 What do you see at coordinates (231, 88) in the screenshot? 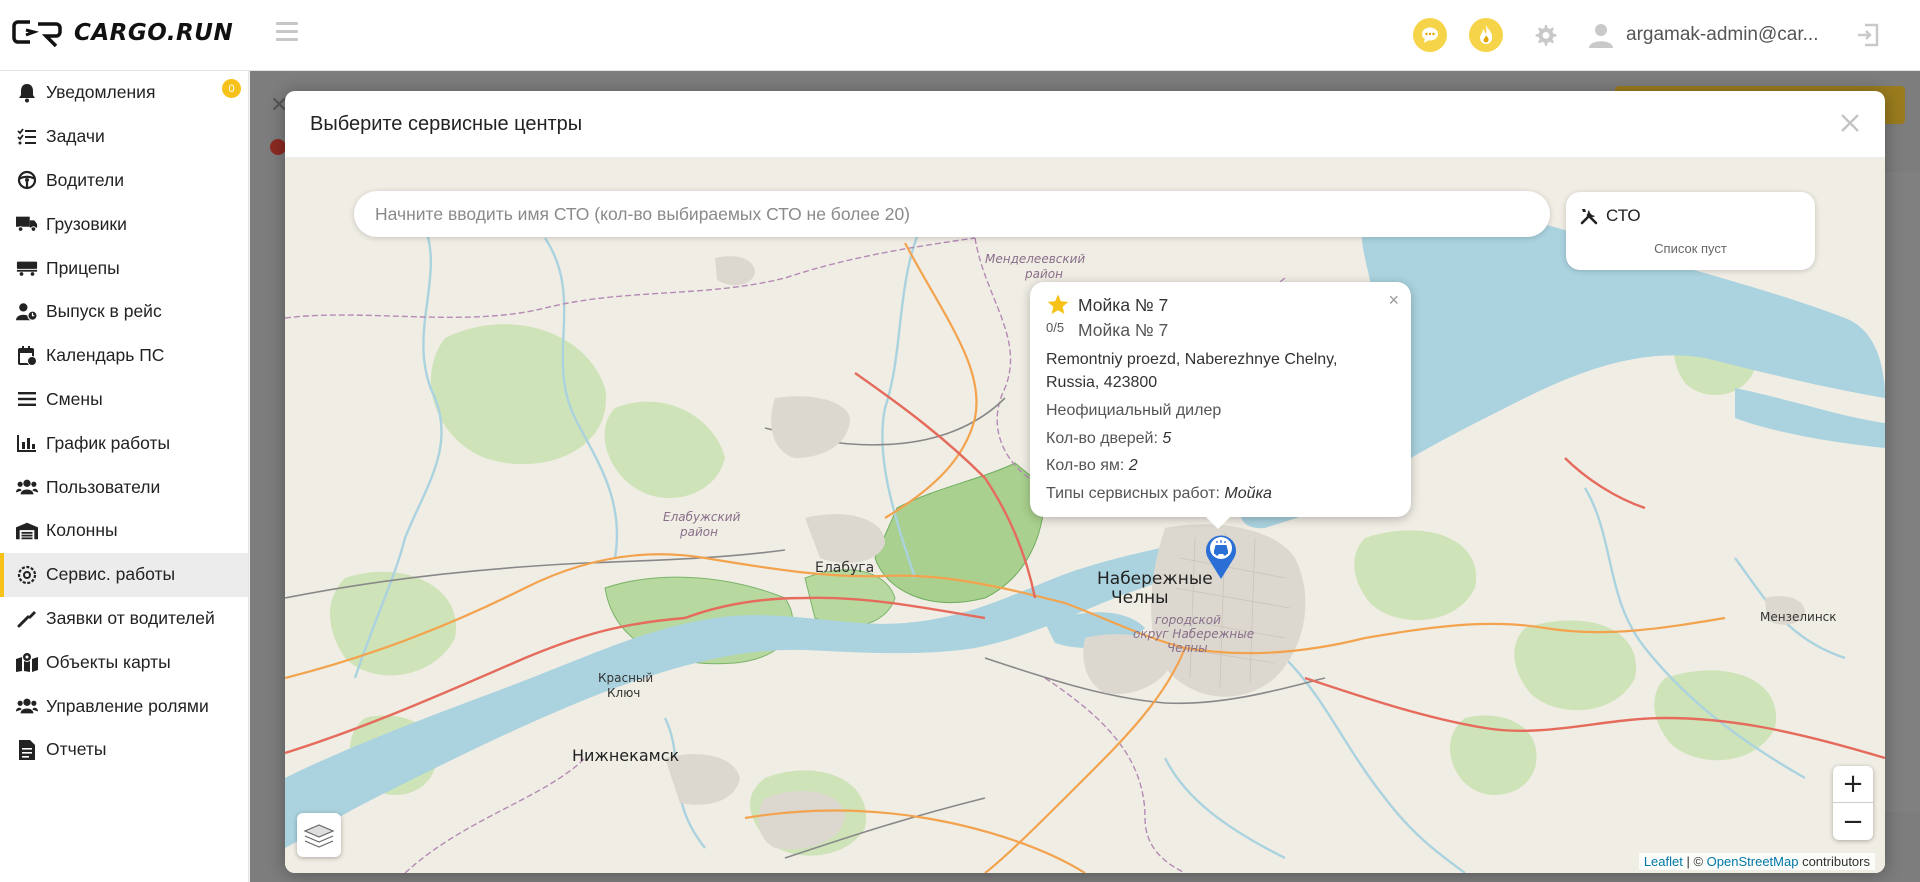
I see `notification-count-badge: 0` at bounding box center [231, 88].